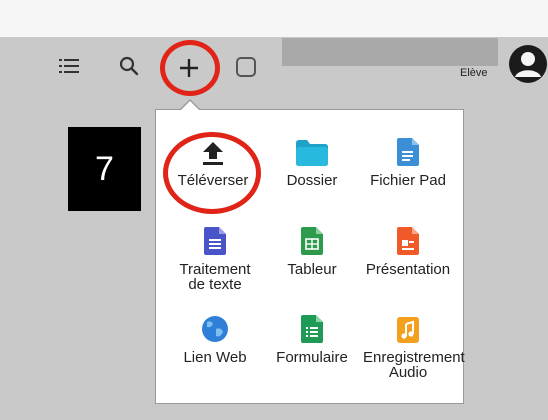 Image resolution: width=548 pixels, height=420 pixels. I want to click on menu-item-label: Traitement de texte, so click(215, 277).